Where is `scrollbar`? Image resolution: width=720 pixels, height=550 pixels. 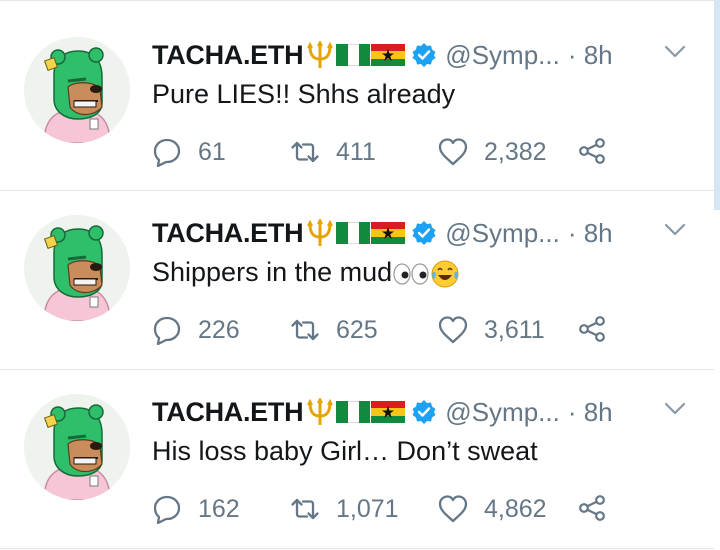
scrollbar is located at coordinates (717, 105).